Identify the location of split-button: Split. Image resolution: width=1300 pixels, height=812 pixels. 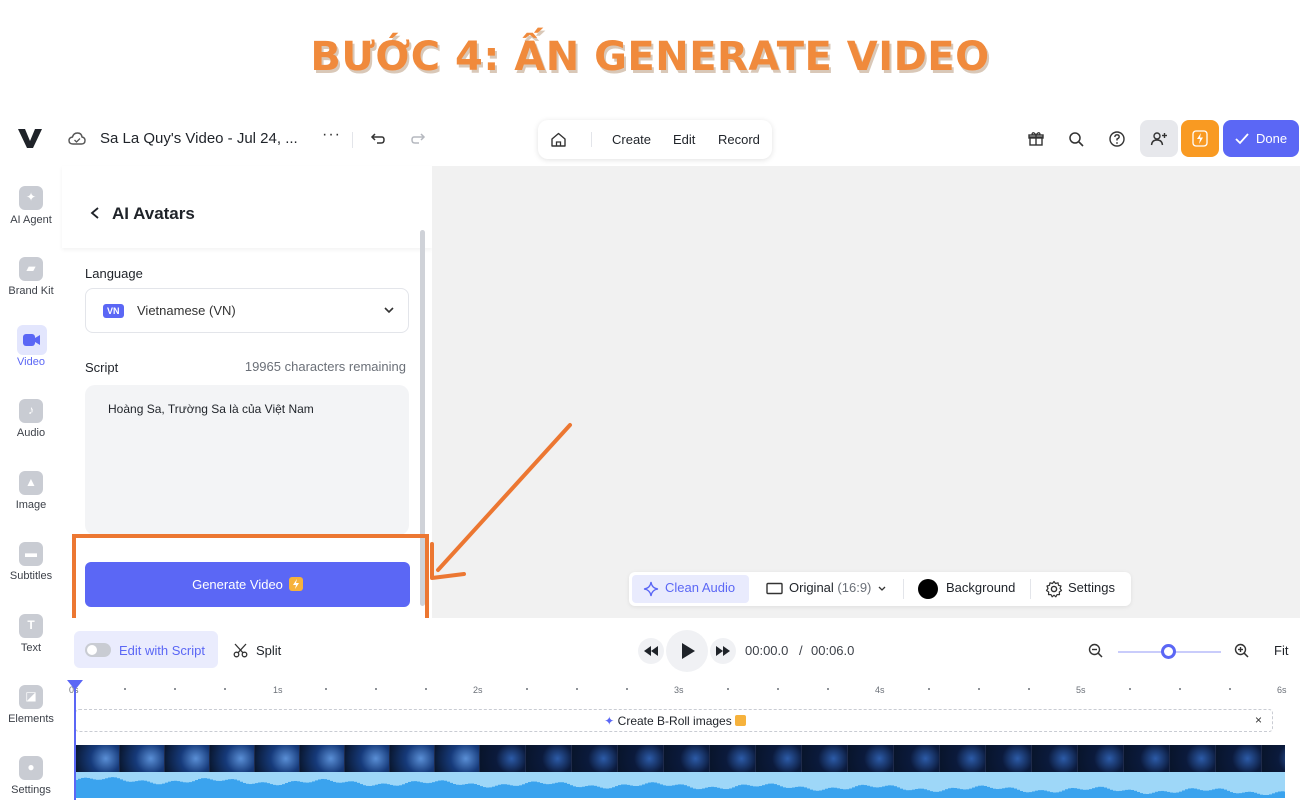
(268, 650).